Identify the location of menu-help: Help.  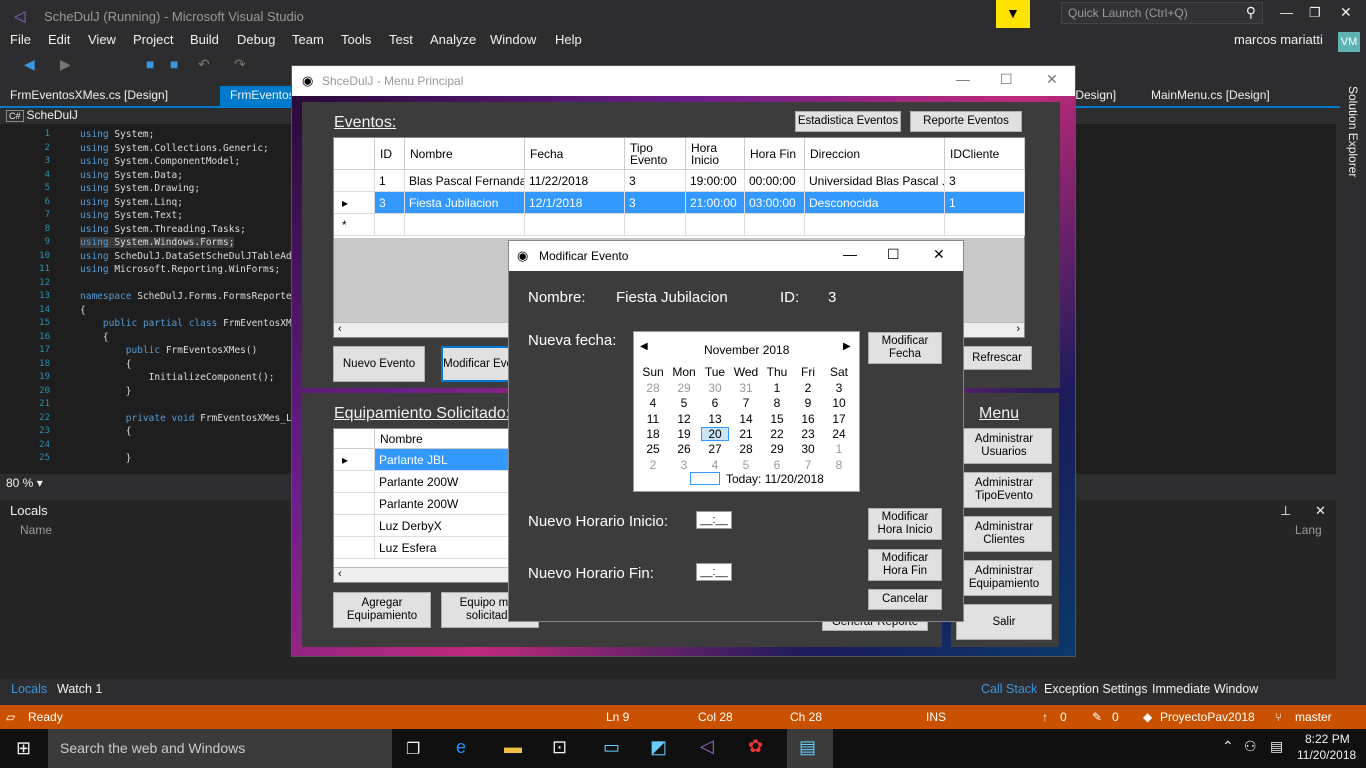
(568, 39).